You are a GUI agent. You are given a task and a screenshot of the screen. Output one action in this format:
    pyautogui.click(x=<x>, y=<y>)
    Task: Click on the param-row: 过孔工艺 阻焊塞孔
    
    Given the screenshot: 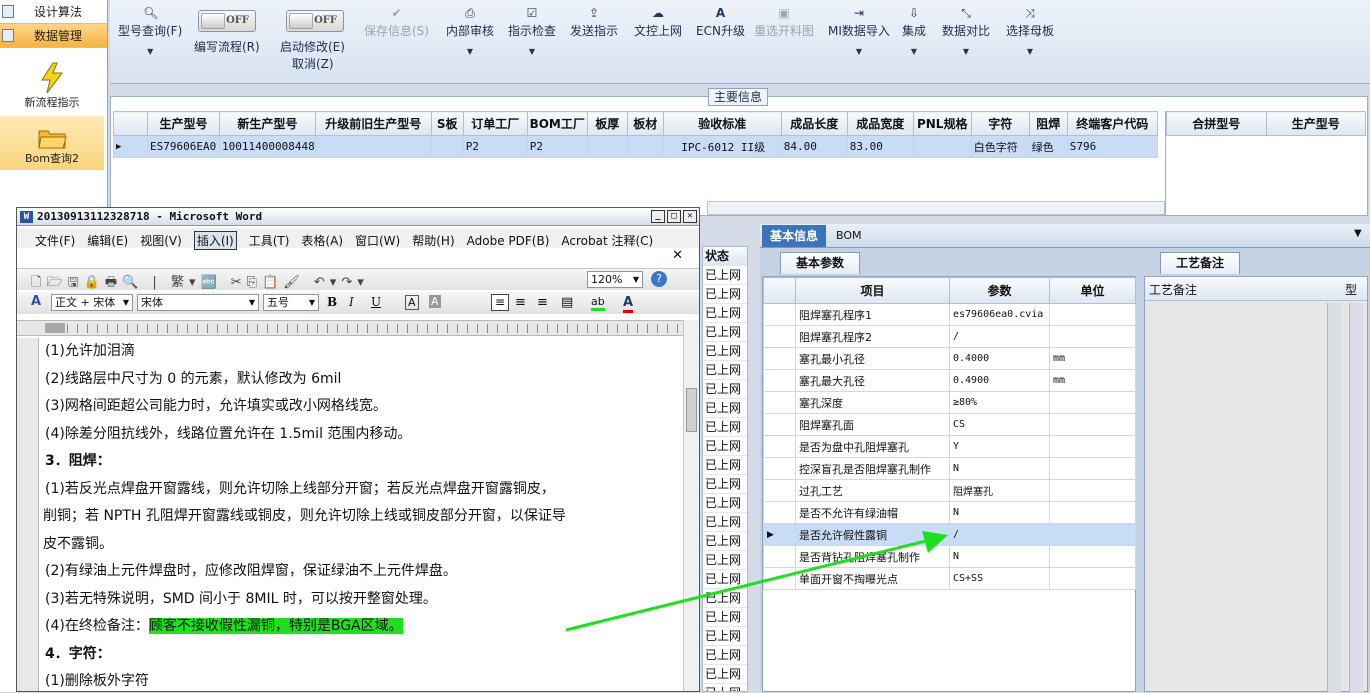 What is the action you would take?
    pyautogui.click(x=949, y=490)
    